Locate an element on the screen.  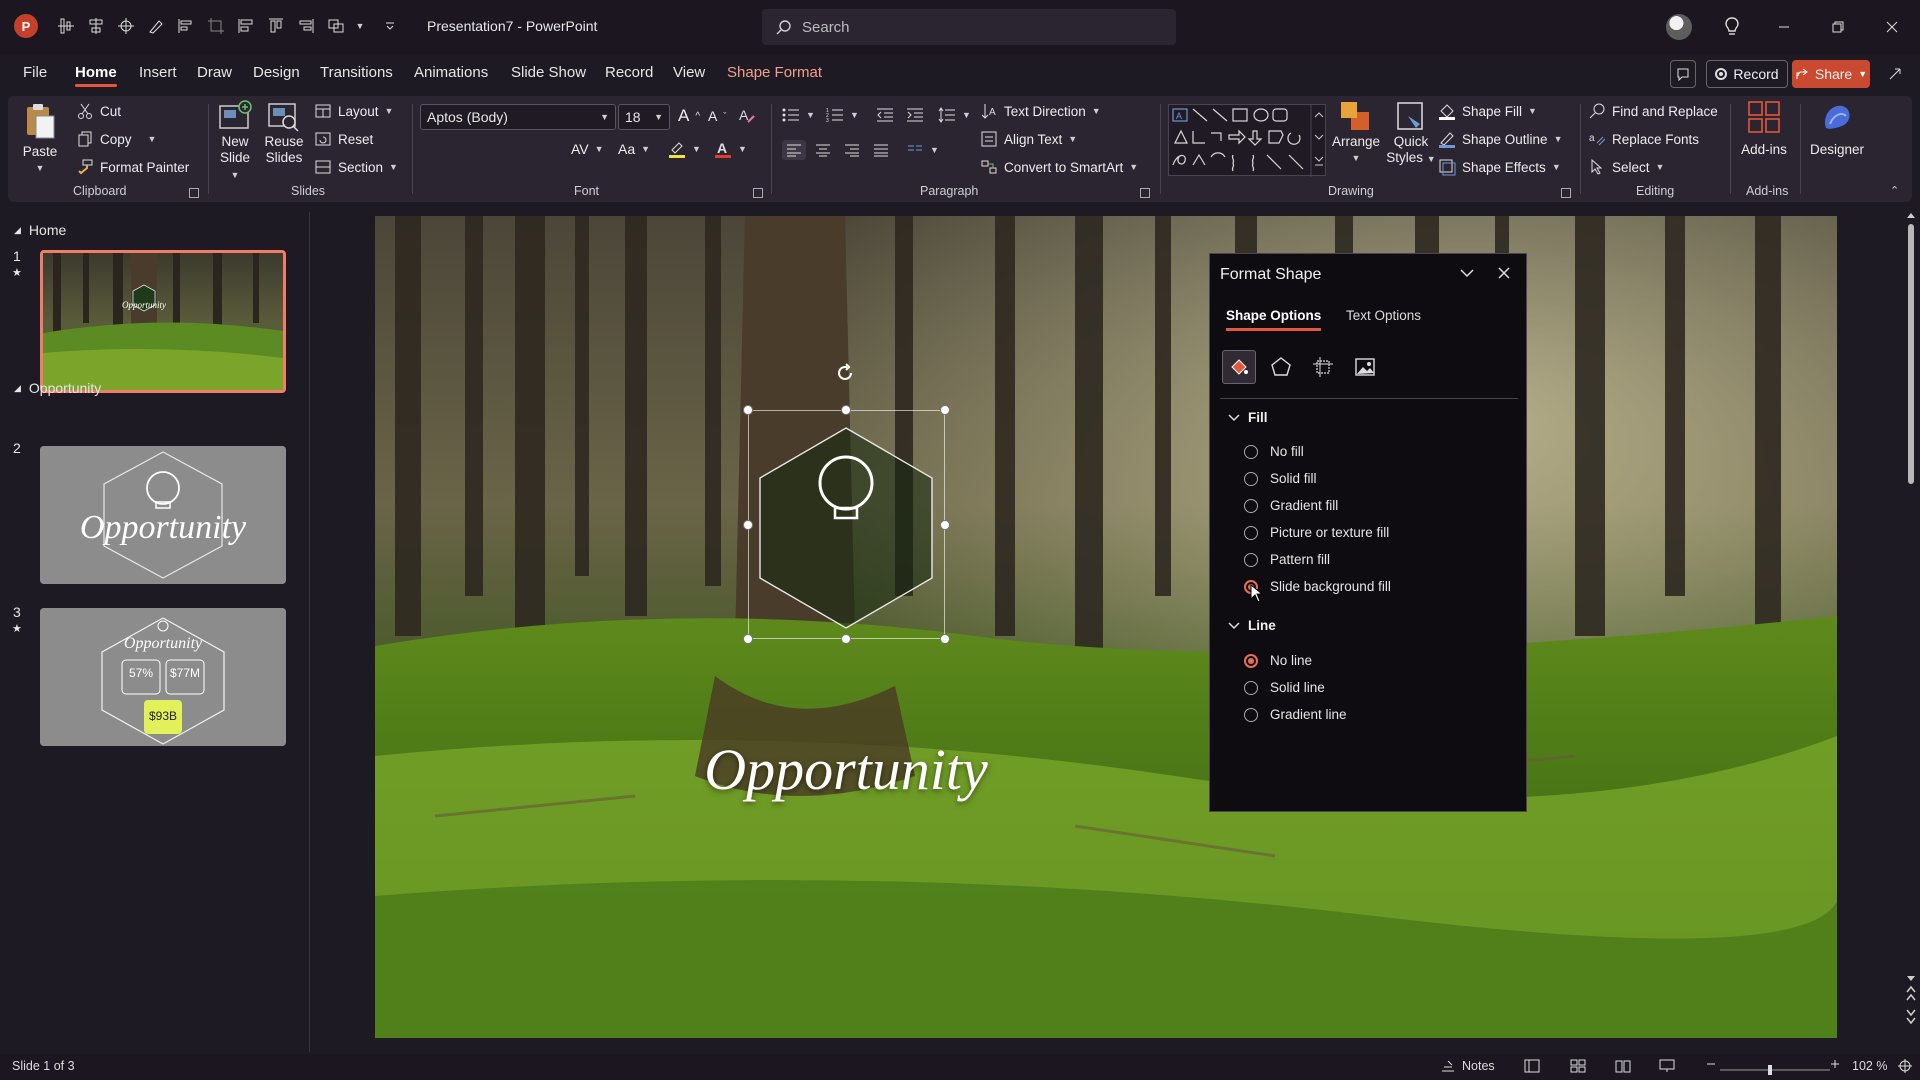
layout-button: Layout ▼ is located at coordinates (353, 111).